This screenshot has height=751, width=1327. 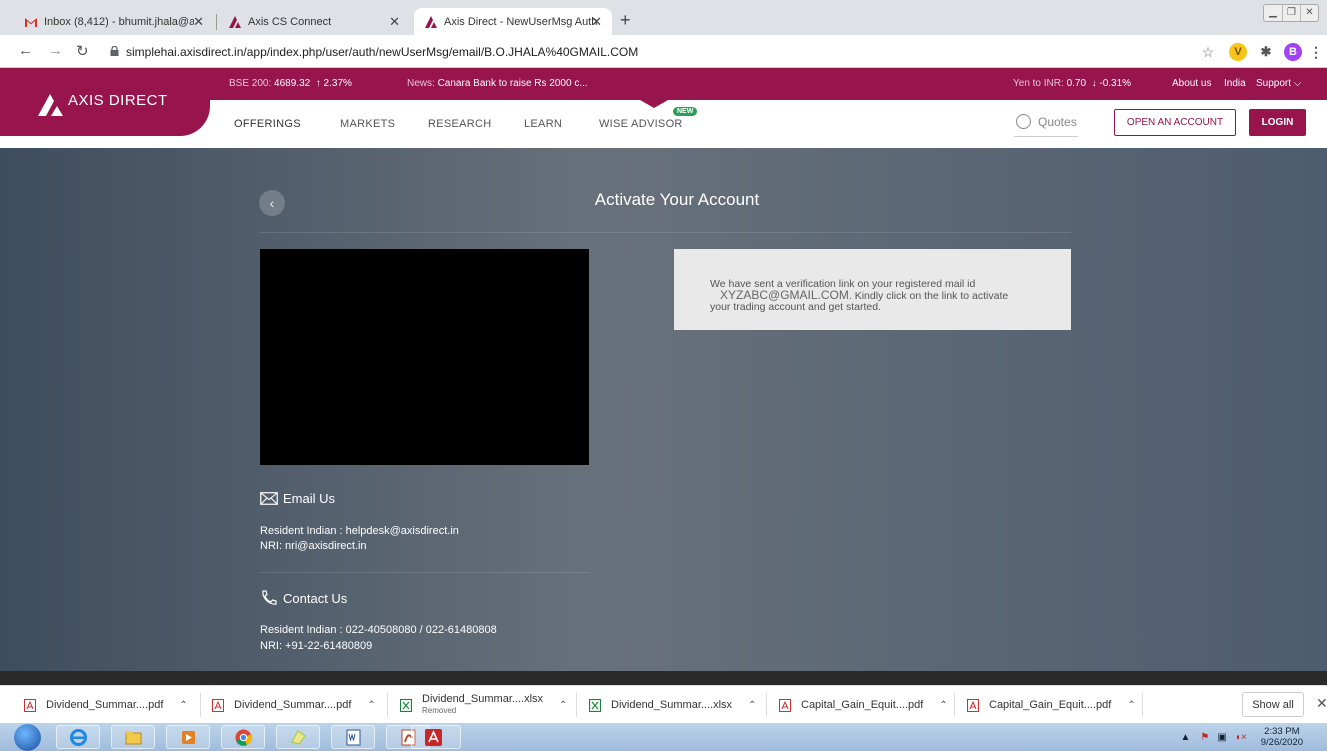 I want to click on profile-avatar: B, so click(x=1293, y=52).